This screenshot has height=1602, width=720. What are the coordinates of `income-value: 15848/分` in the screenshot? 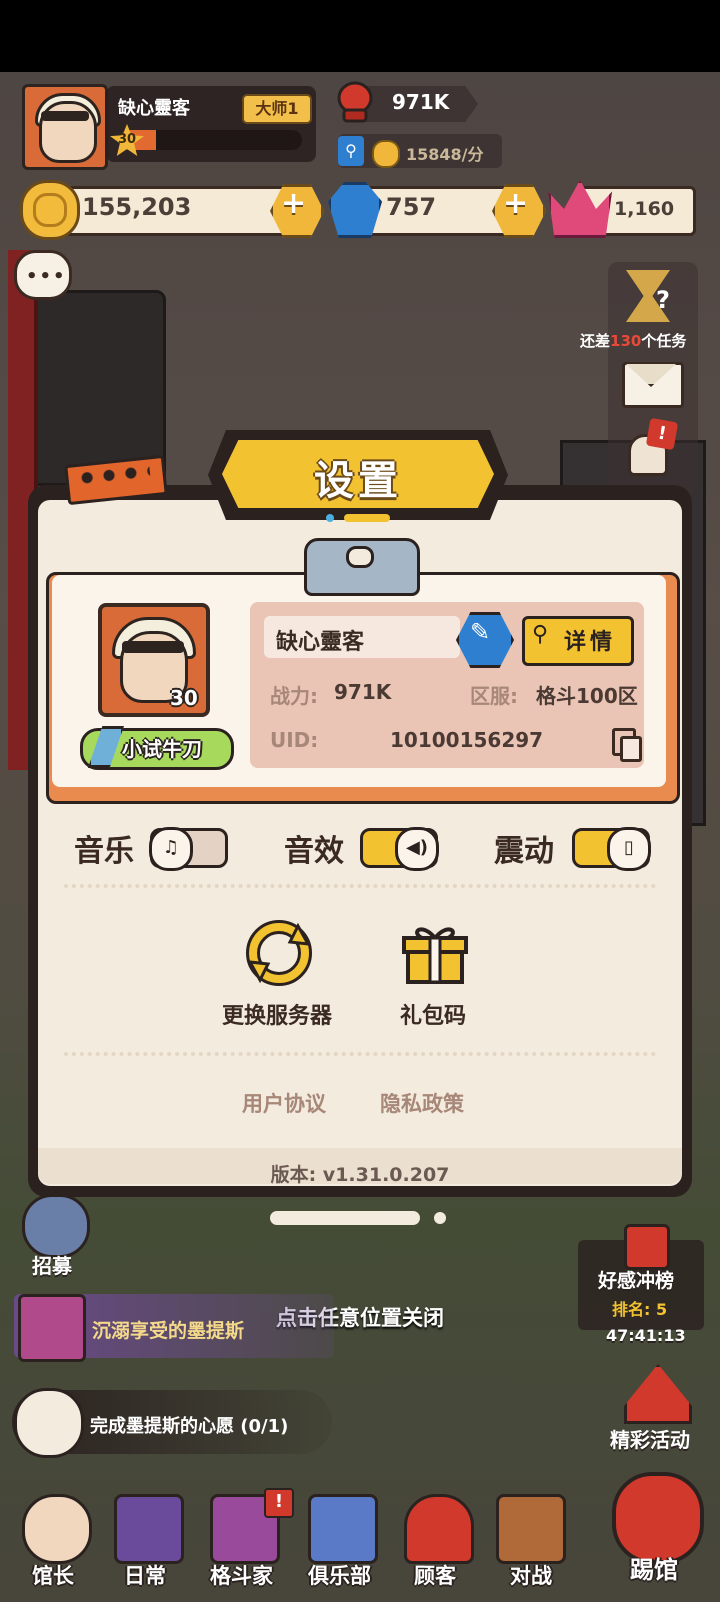 It's located at (445, 154).